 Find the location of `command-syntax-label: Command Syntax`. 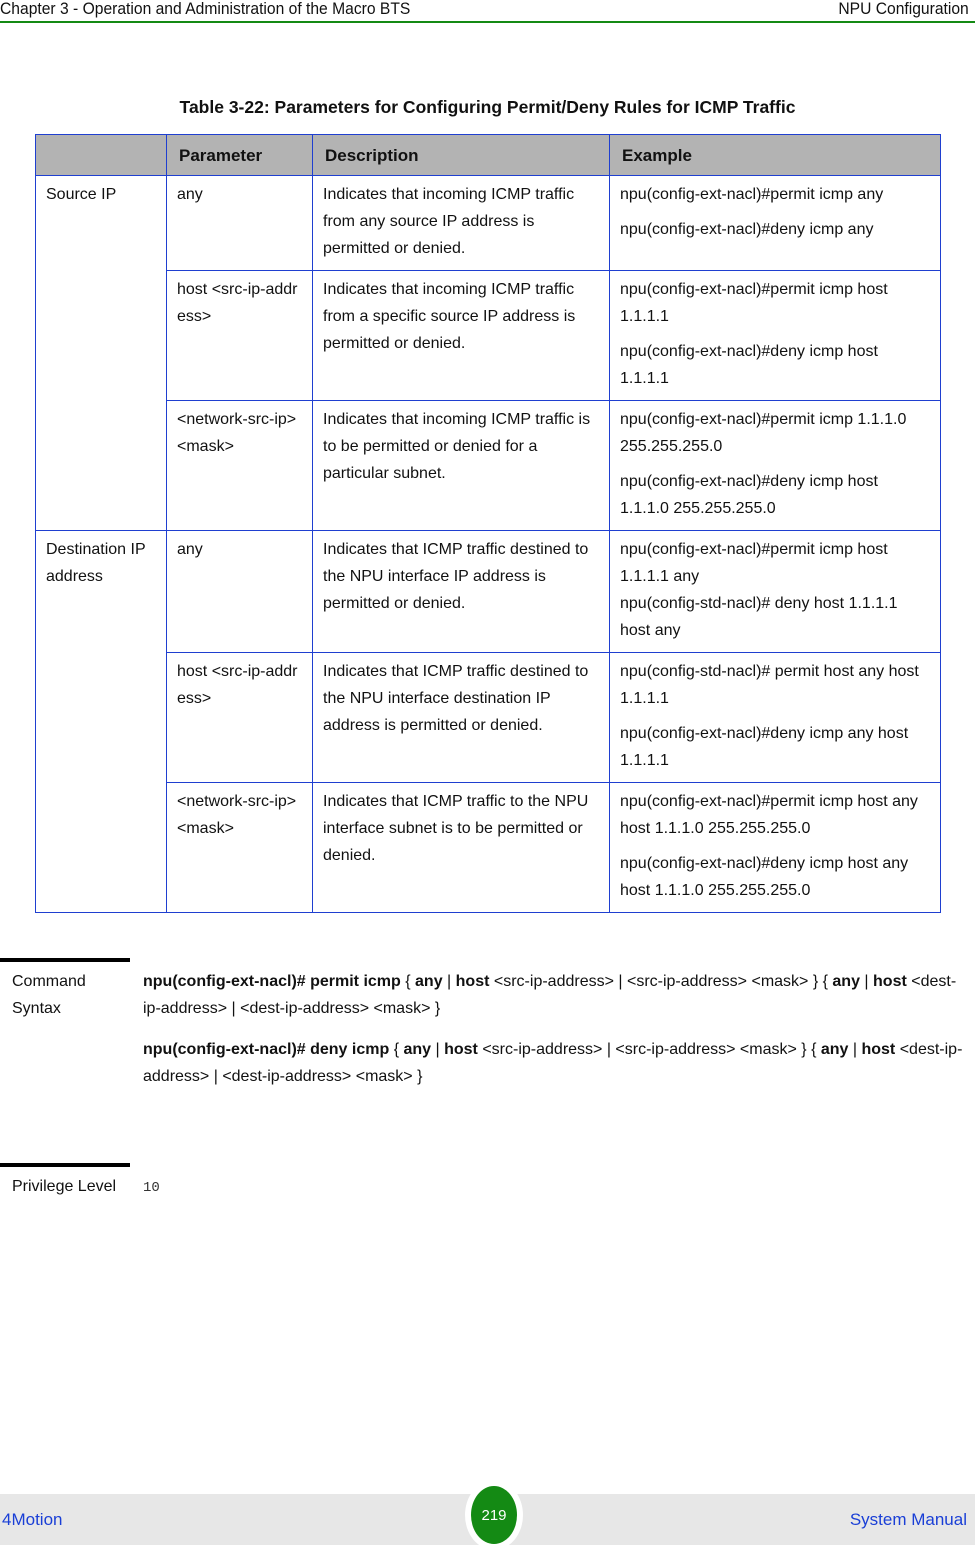

command-syntax-label: Command Syntax is located at coordinates (49, 995).